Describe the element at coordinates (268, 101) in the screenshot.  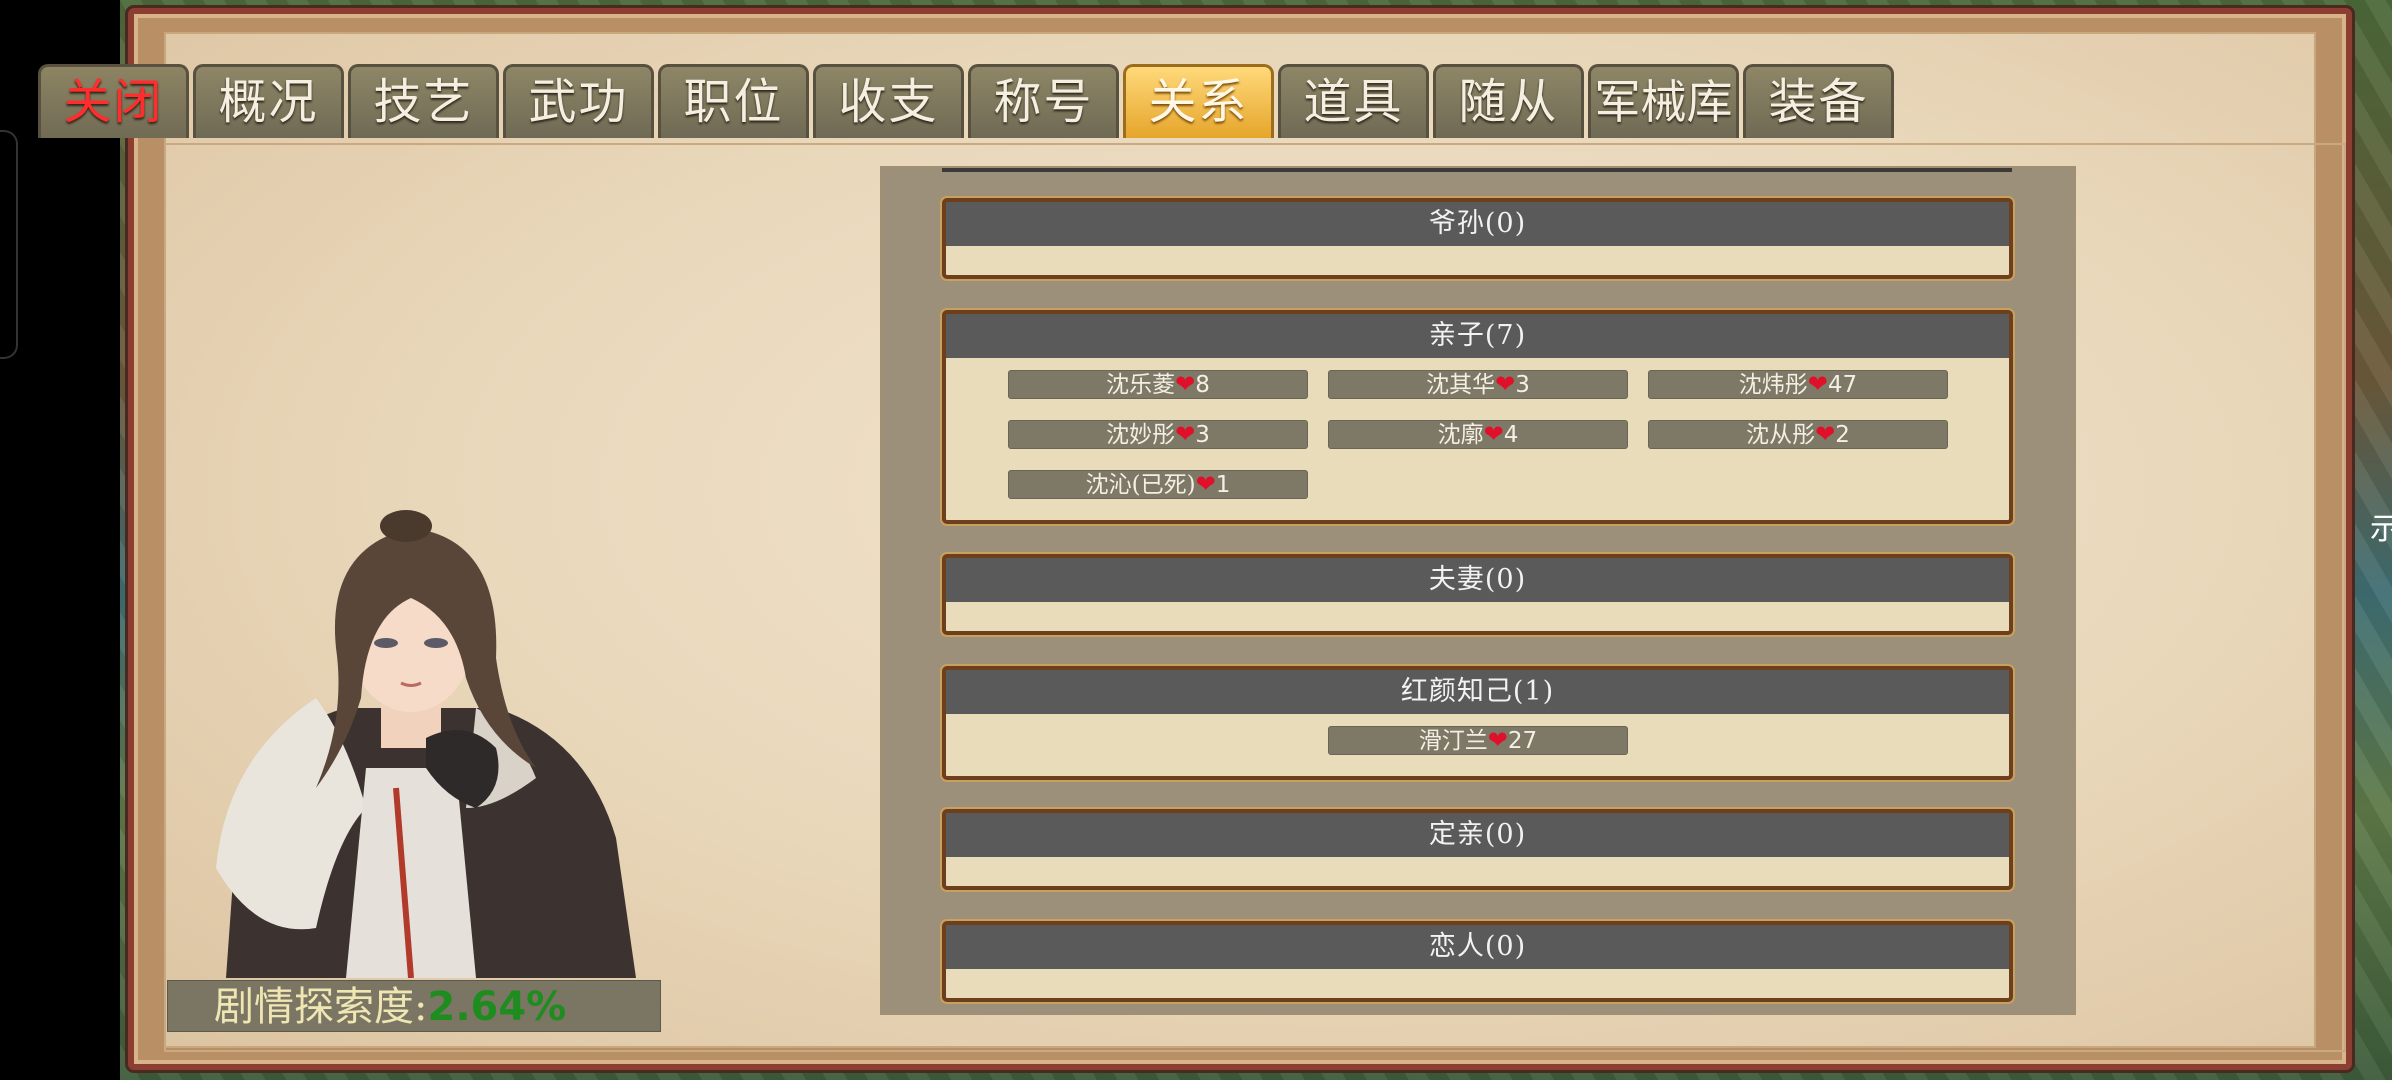
I see `tab-overview: 概况` at that location.